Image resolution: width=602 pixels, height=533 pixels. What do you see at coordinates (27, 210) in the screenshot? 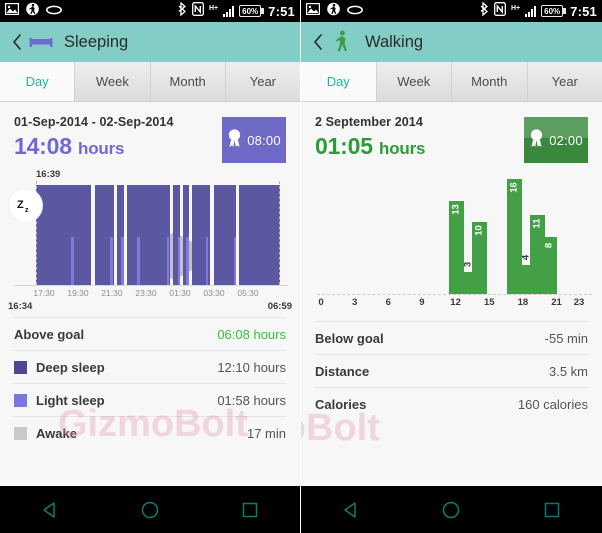
I see `svg-text: z` at bounding box center [27, 210].